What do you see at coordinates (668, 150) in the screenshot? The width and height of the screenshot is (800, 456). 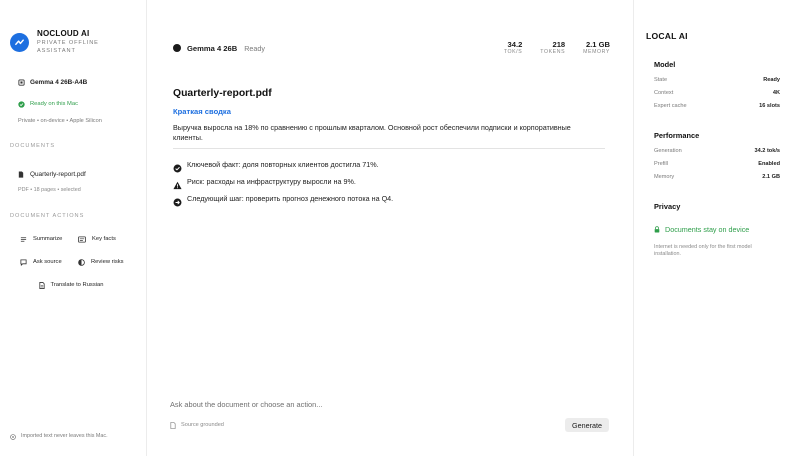 I see `kv-key: Generation` at bounding box center [668, 150].